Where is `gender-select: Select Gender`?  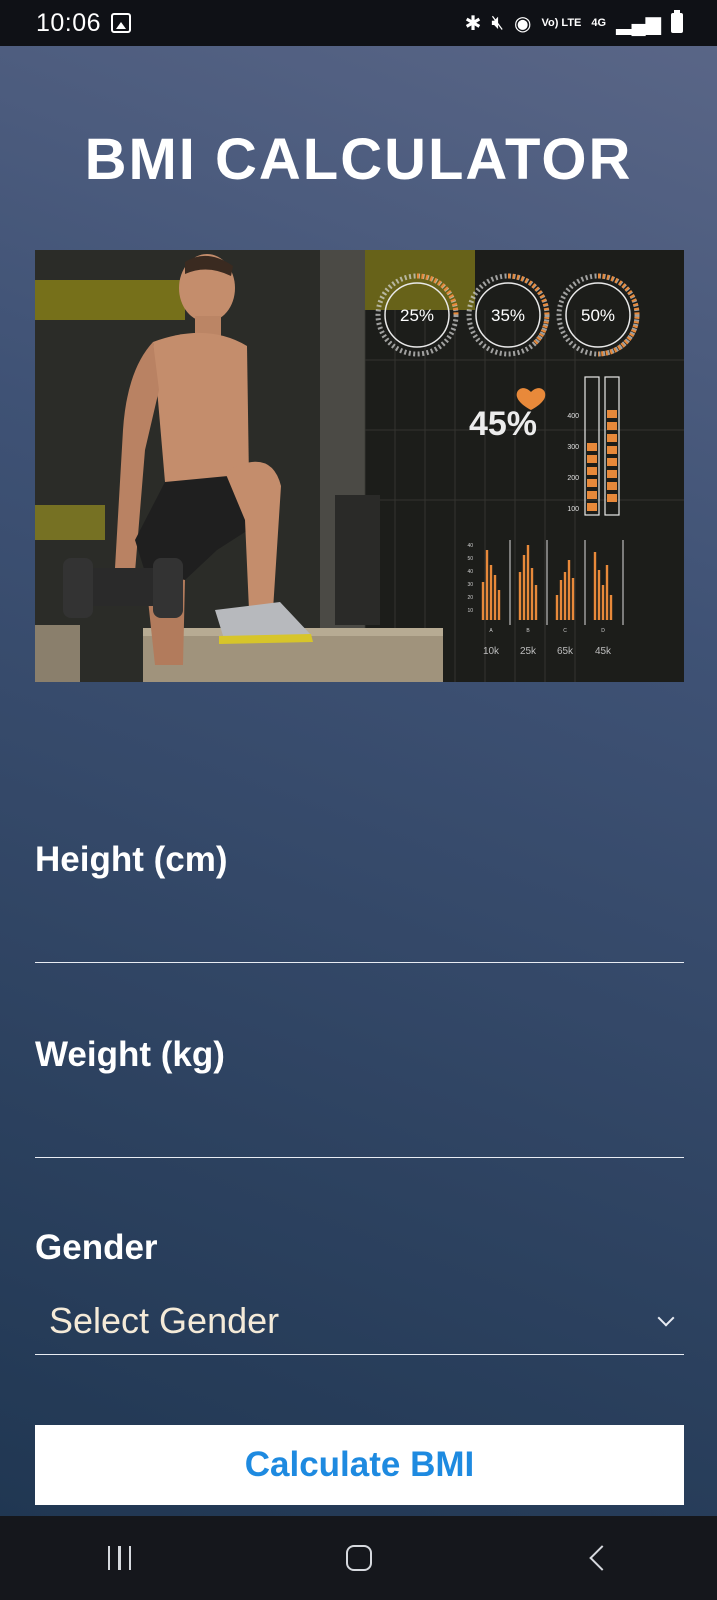 gender-select: Select Gender is located at coordinates (359, 1321).